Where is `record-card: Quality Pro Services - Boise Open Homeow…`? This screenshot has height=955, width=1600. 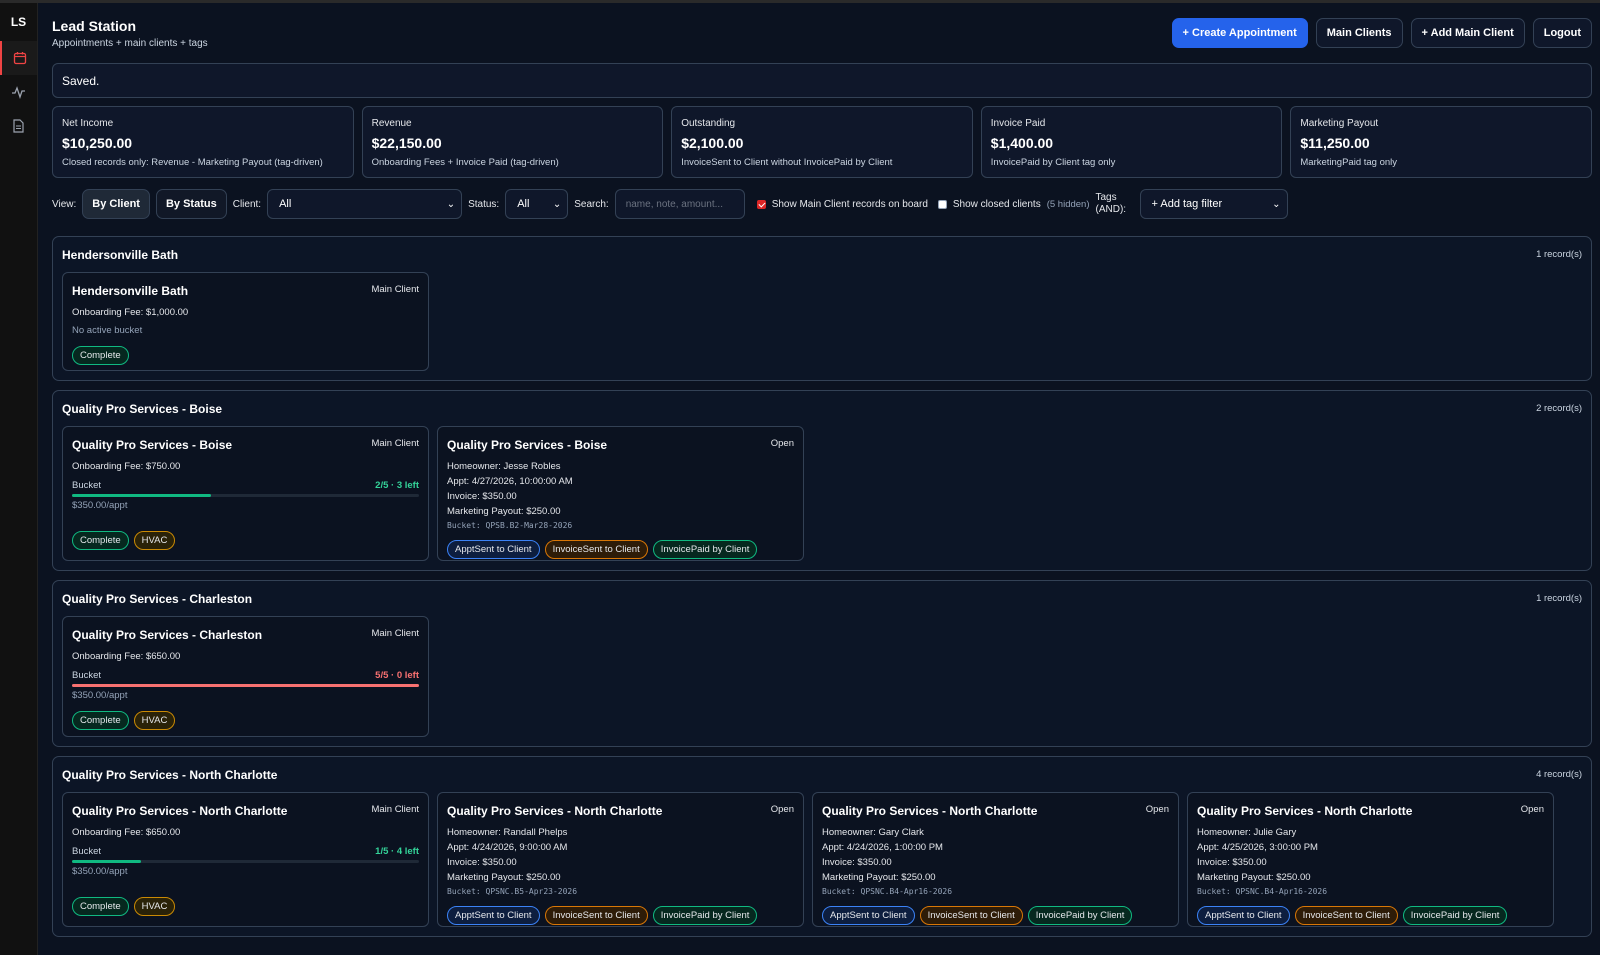
record-card: Quality Pro Services - Boise Open Homeow… is located at coordinates (620, 493).